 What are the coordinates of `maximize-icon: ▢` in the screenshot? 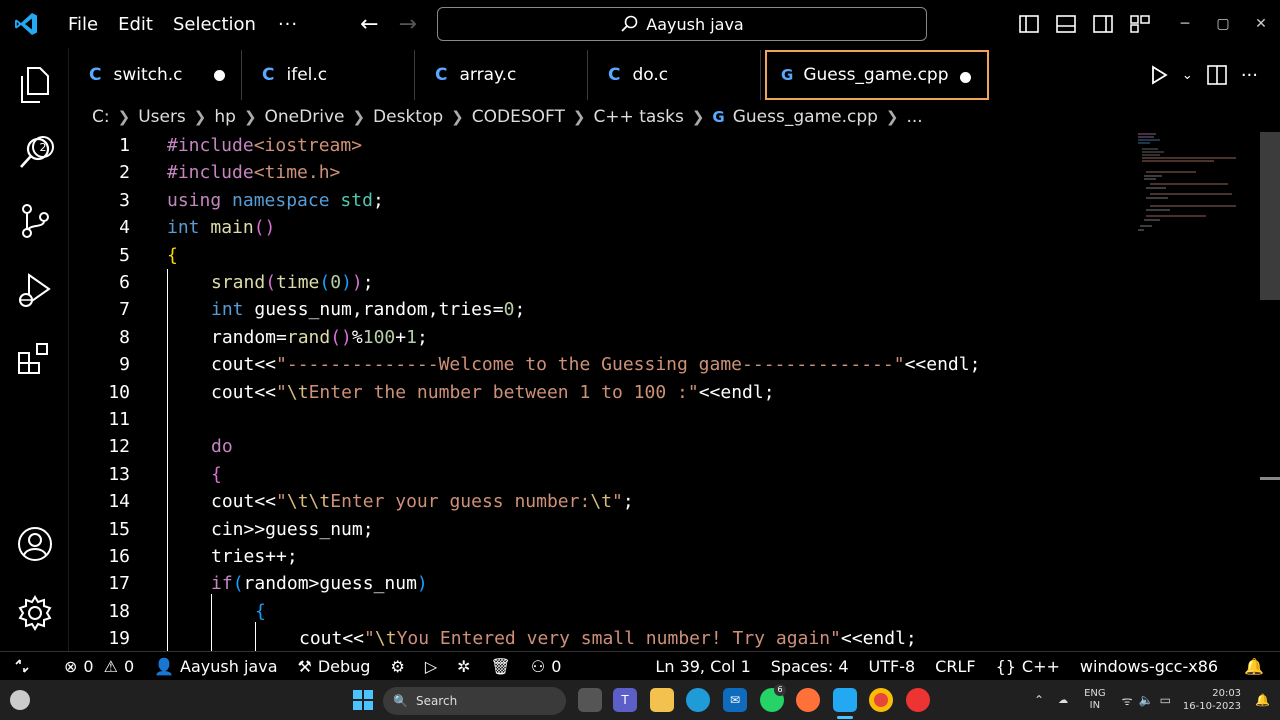 It's located at (1223, 24).